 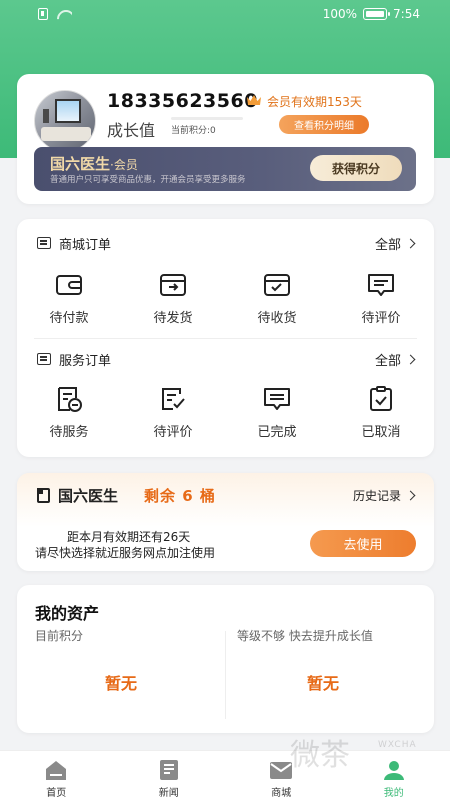 What do you see at coordinates (381, 285) in the screenshot?
I see `comment-icon` at bounding box center [381, 285].